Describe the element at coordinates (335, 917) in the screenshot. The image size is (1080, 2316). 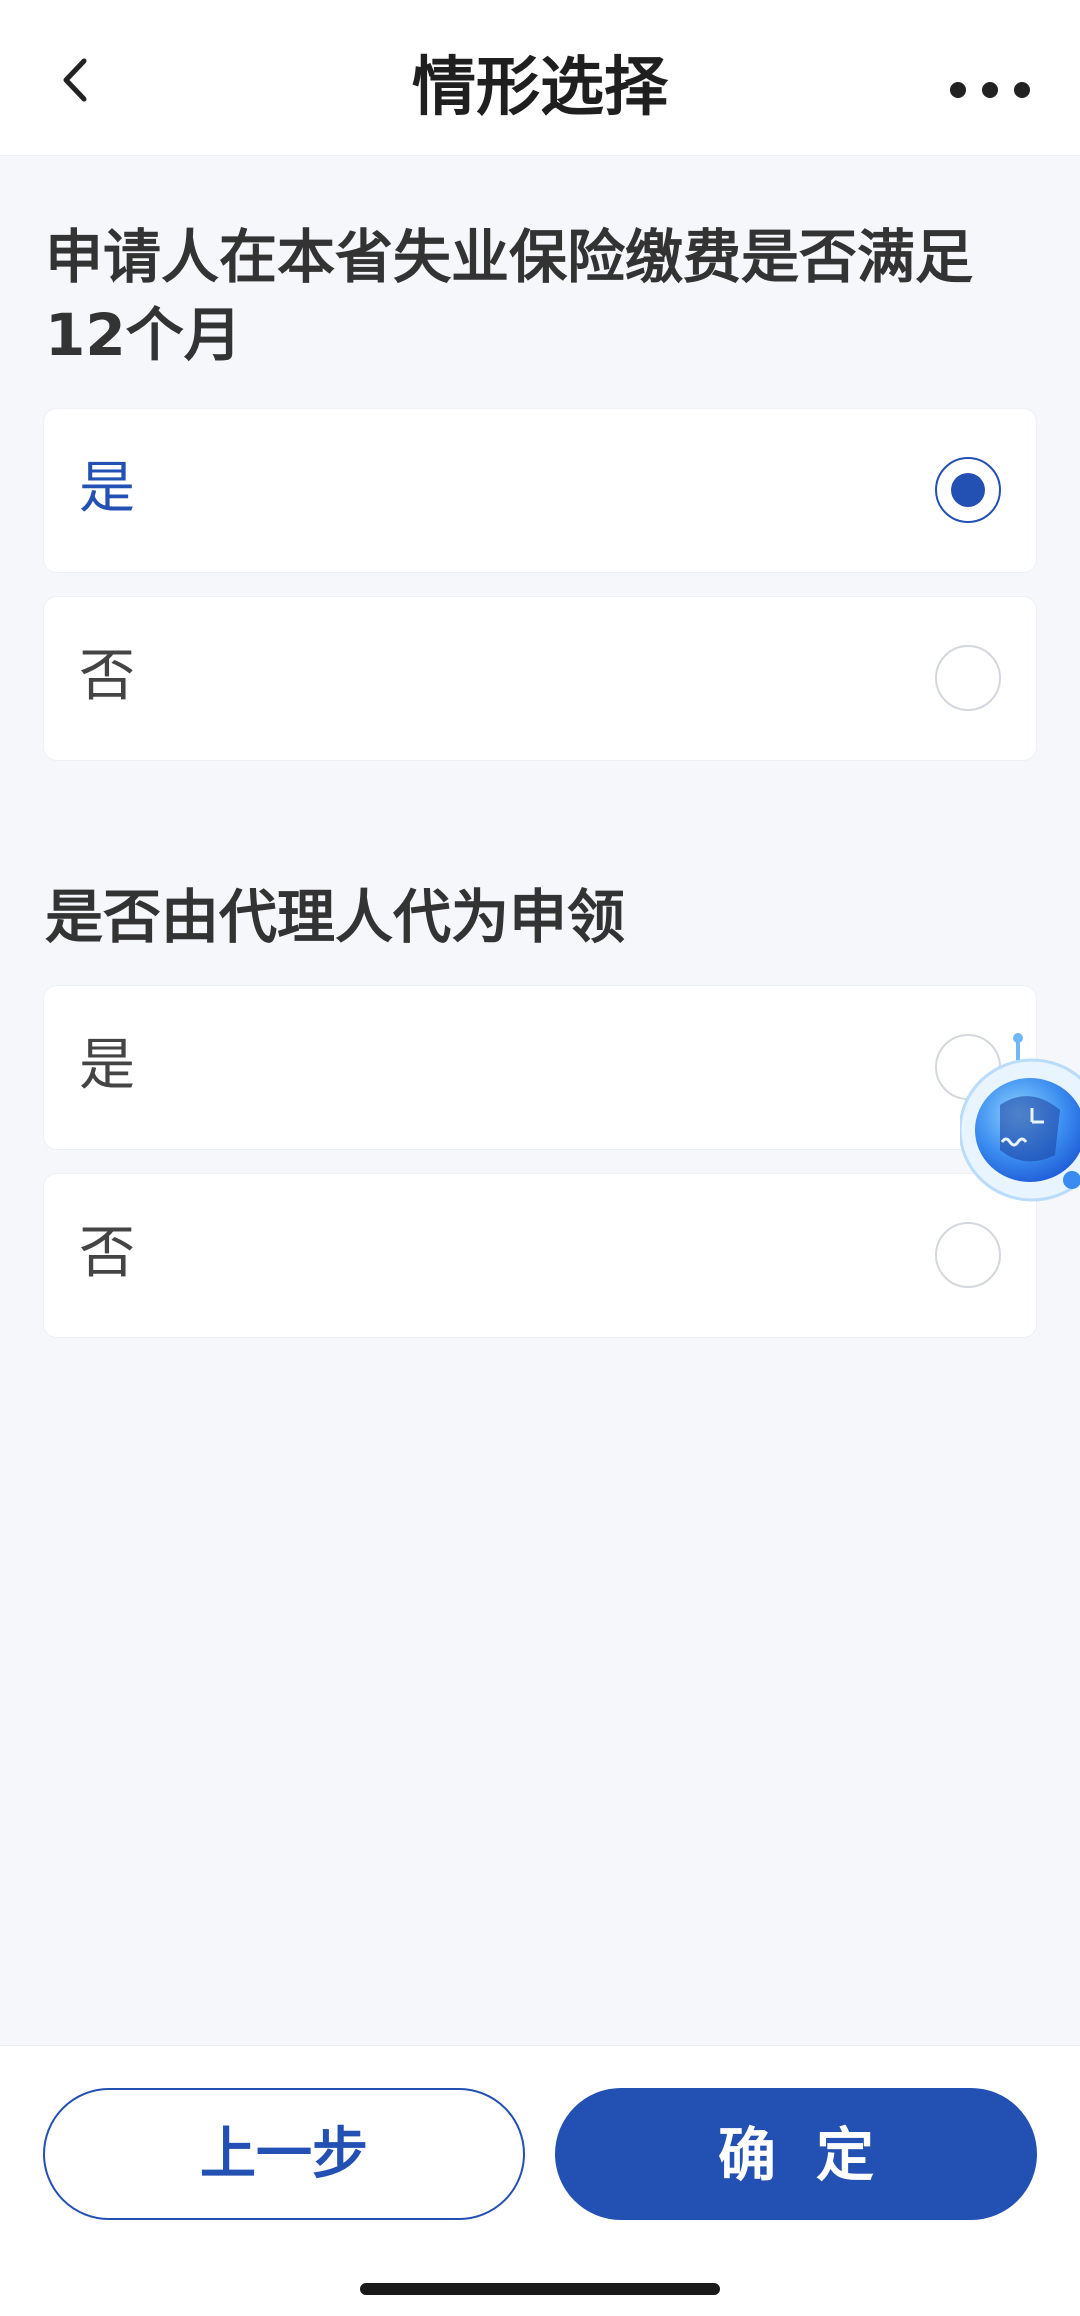
I see `question-title: 是否由代理人代为申领` at that location.